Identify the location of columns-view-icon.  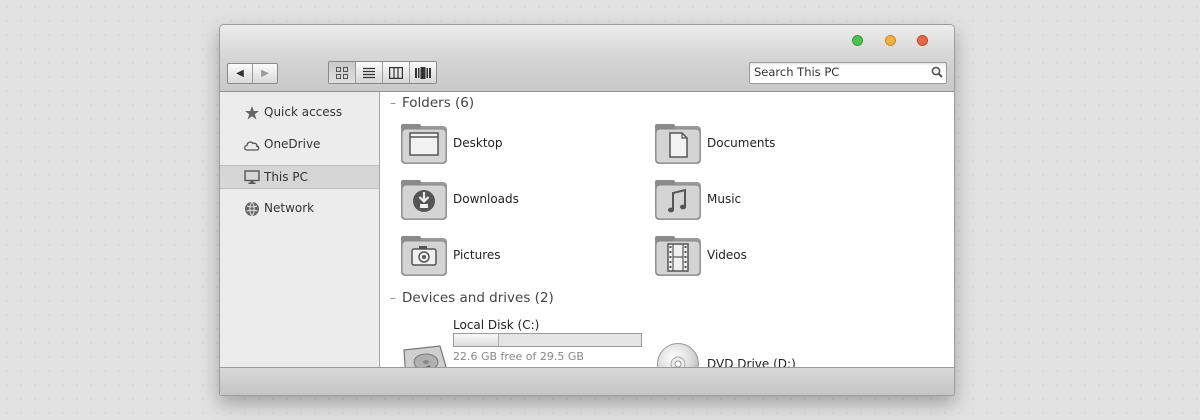
(396, 72).